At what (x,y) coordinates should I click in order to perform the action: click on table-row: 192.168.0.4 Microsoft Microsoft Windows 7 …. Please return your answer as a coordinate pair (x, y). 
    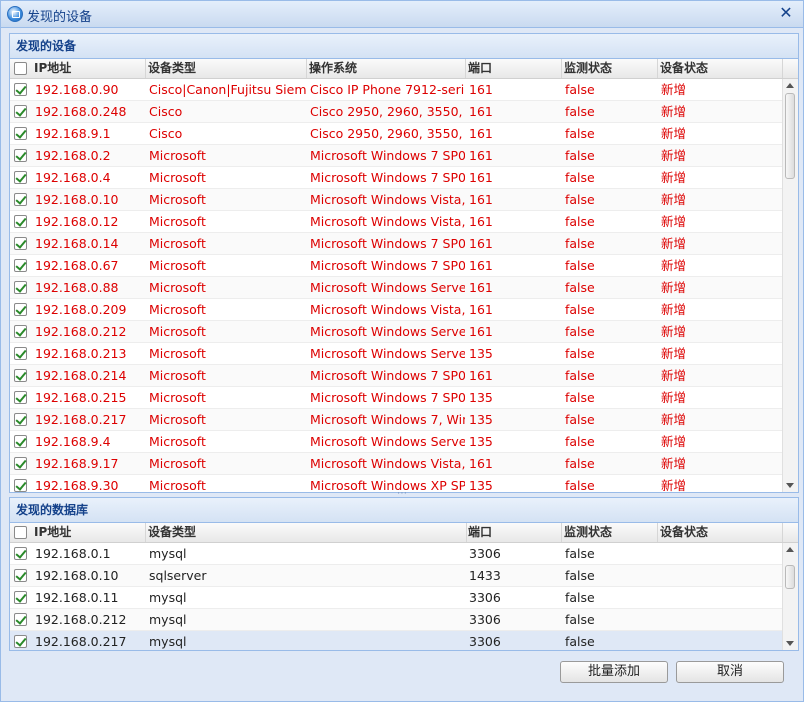
    Looking at the image, I should click on (404, 178).